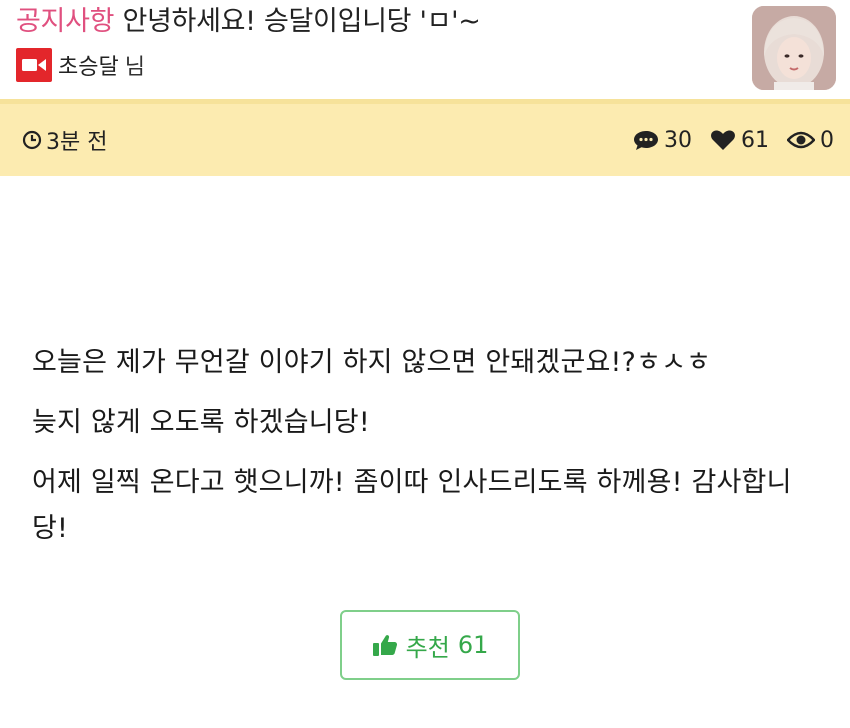  I want to click on author-info: 초승달 님, so click(80, 65).